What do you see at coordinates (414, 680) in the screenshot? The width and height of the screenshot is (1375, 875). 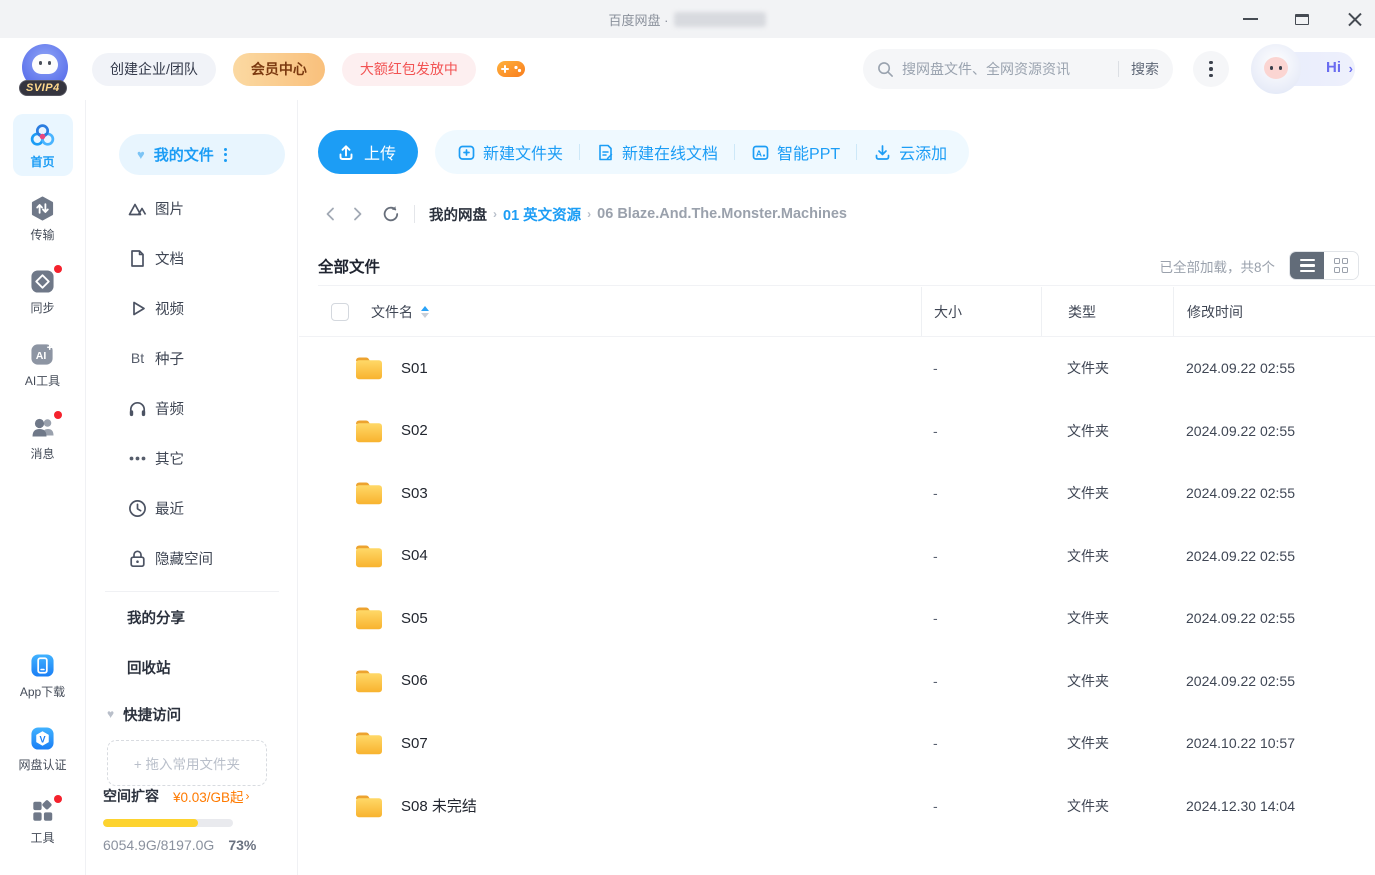 I see `file-name: S06` at bounding box center [414, 680].